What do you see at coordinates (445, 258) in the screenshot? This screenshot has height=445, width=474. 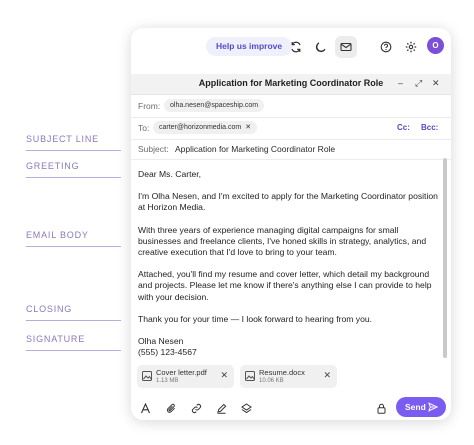 I see `scrollbar` at bounding box center [445, 258].